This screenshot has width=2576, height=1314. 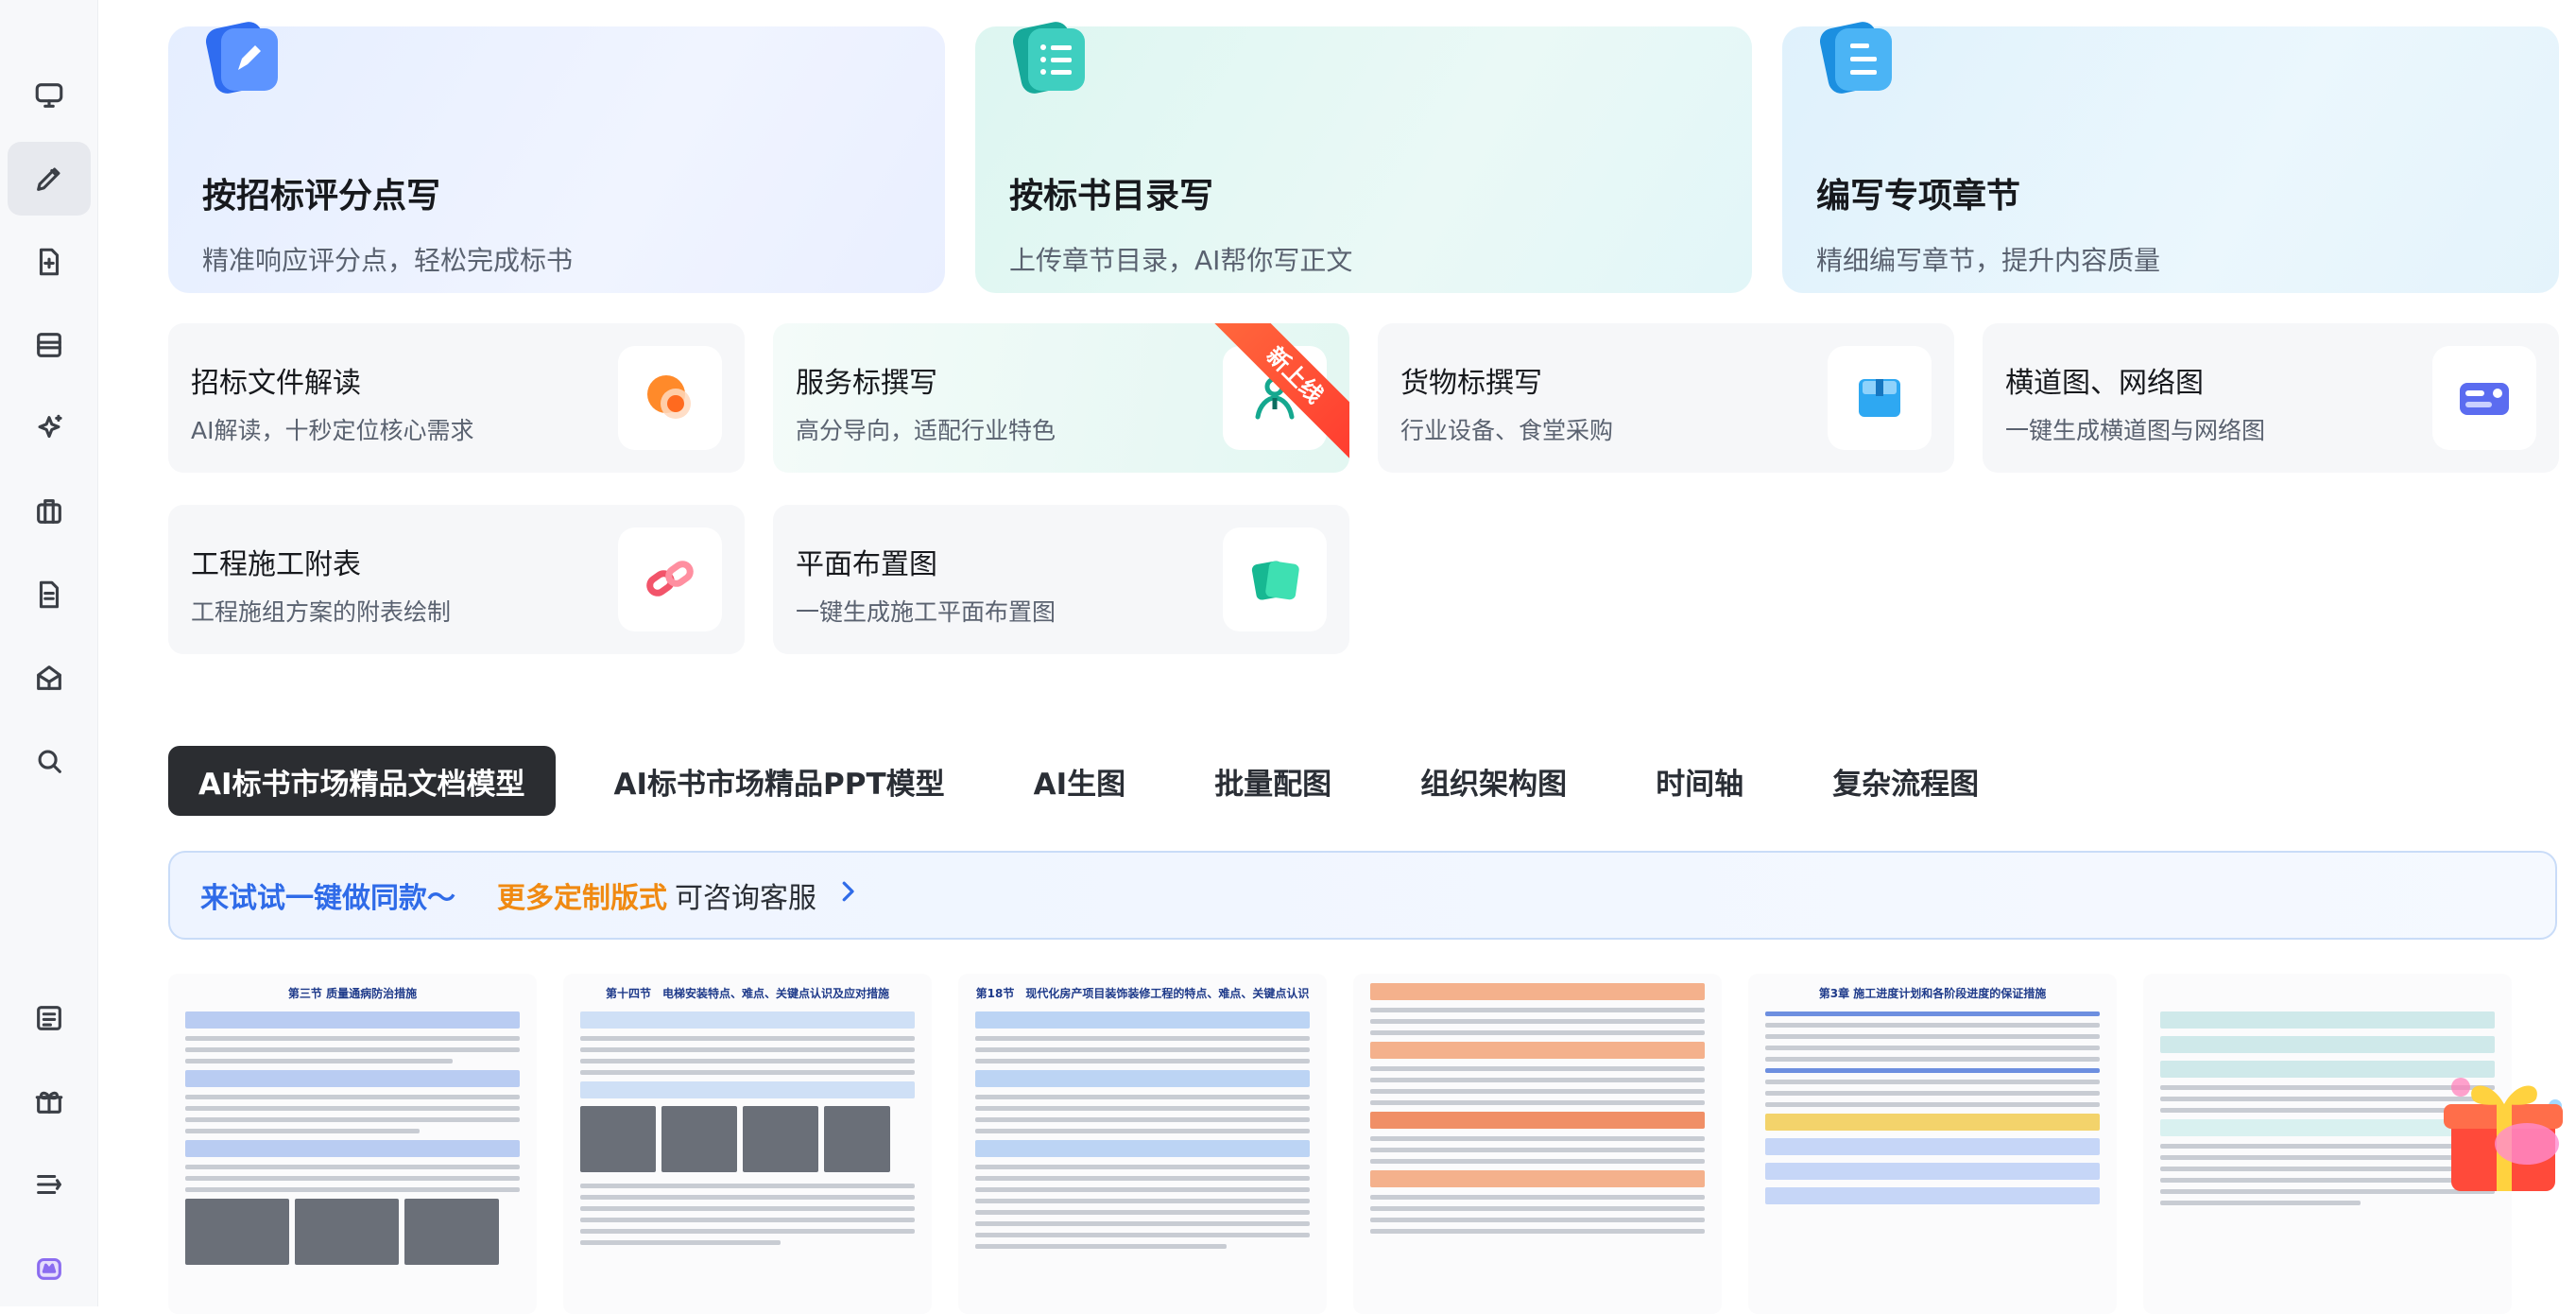 What do you see at coordinates (276, 384) in the screenshot?
I see `feature-title: 招标文件解读` at bounding box center [276, 384].